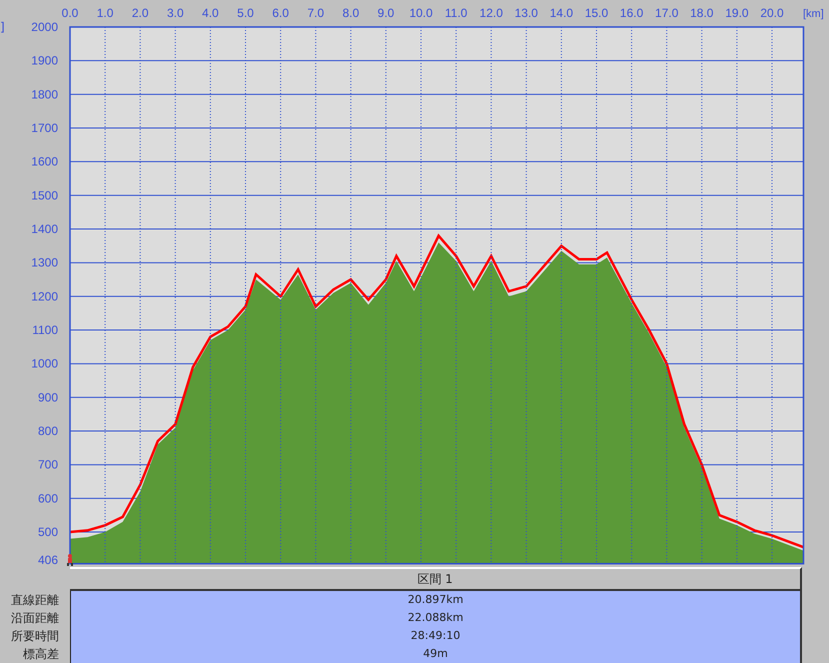  Describe the element at coordinates (41, 654) in the screenshot. I see `stat-label: 標高差` at that location.